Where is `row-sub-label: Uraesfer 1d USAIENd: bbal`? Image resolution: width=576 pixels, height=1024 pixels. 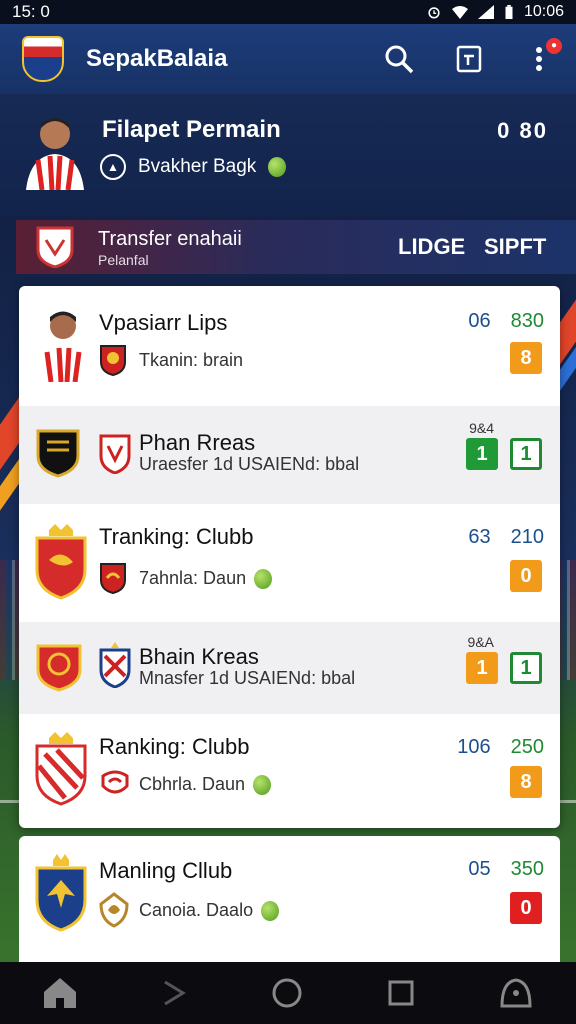
row-sub-label: Uraesfer 1d USAIENd: bbal is located at coordinates (249, 464).